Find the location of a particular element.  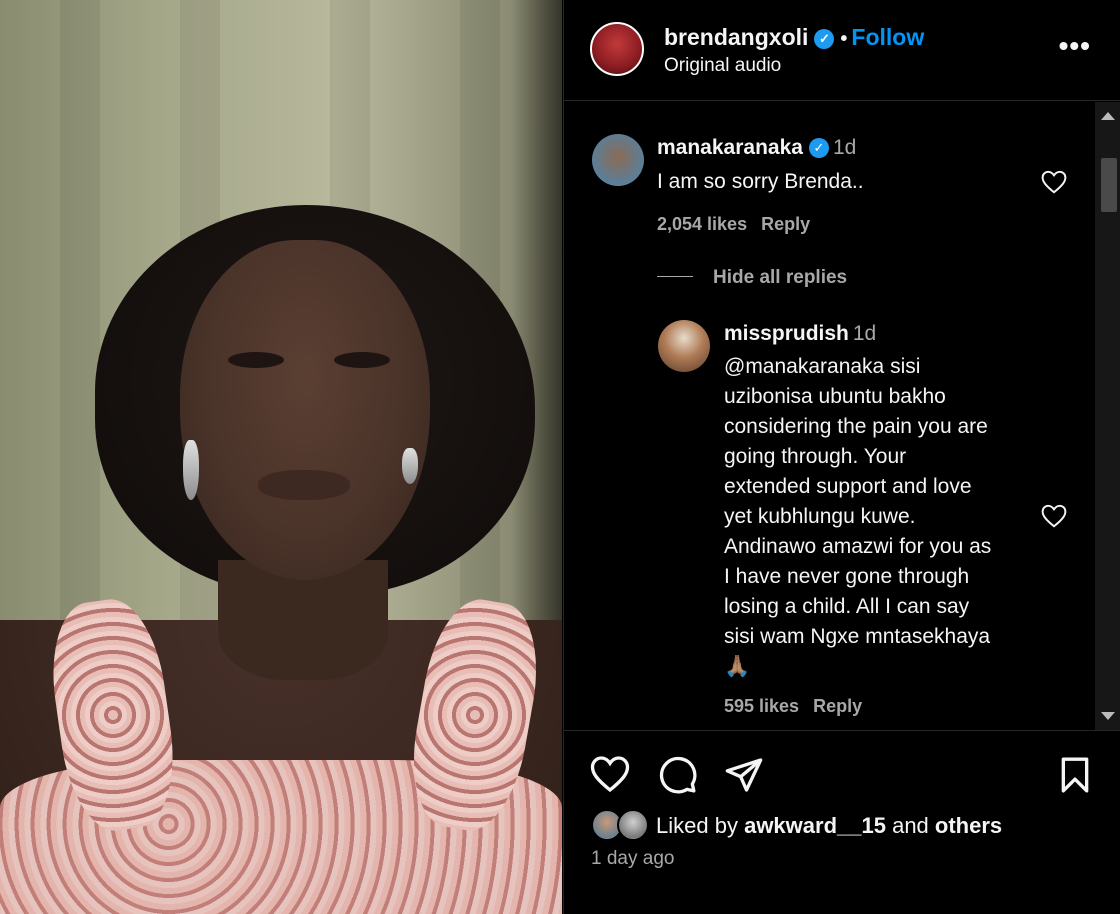

comments-scrollbar is located at coordinates (1107, 416).